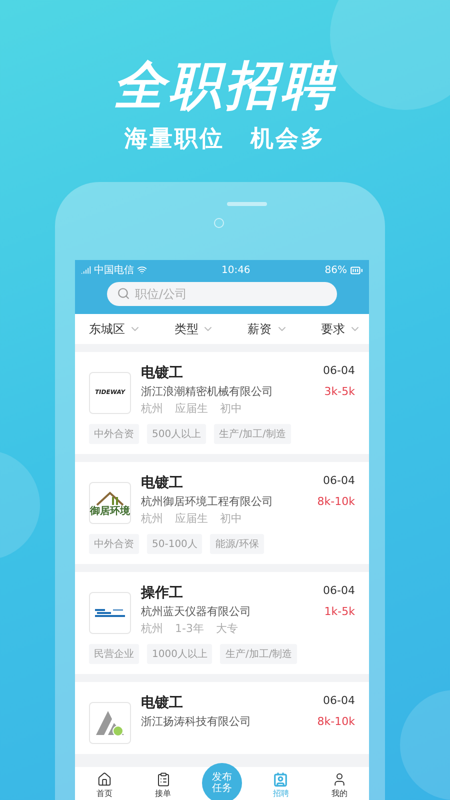  I want to click on company-tag: 能源/环保, so click(237, 544).